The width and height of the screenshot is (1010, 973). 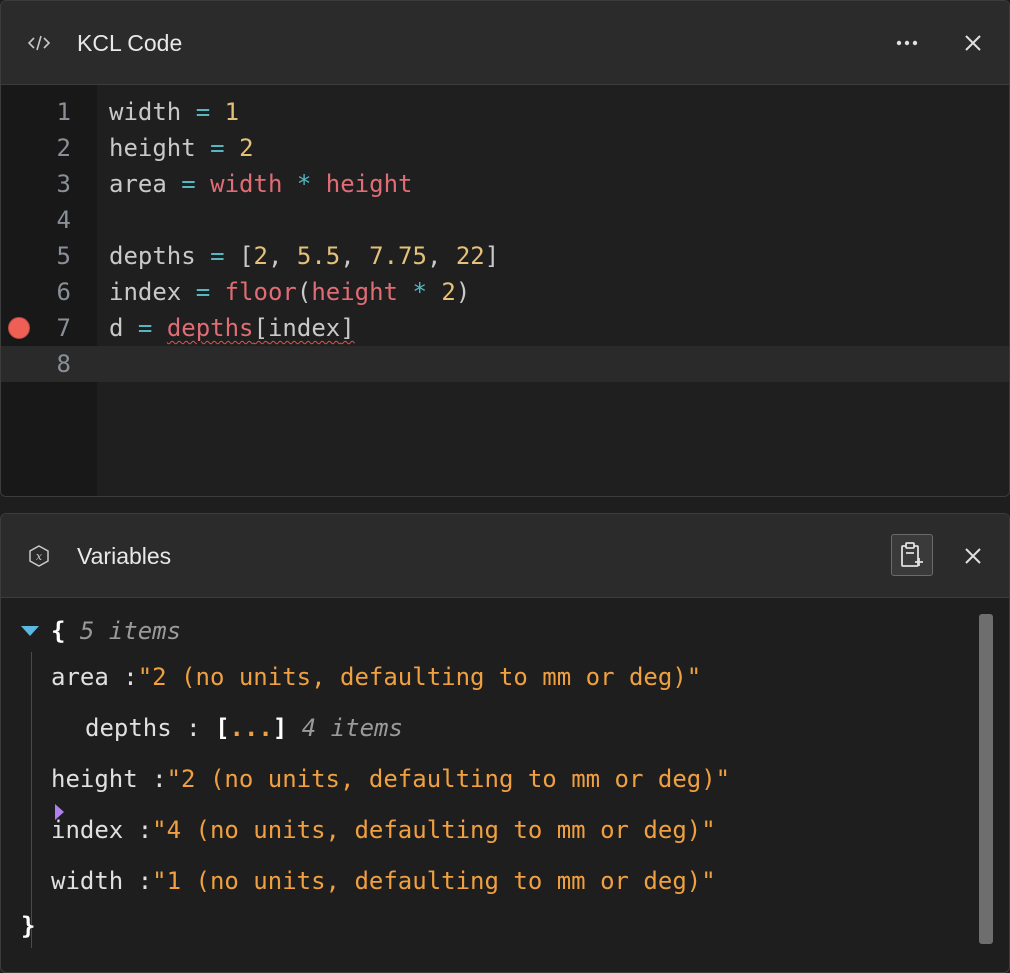 I want to click on code-text: width = 1, so click(x=174, y=112).